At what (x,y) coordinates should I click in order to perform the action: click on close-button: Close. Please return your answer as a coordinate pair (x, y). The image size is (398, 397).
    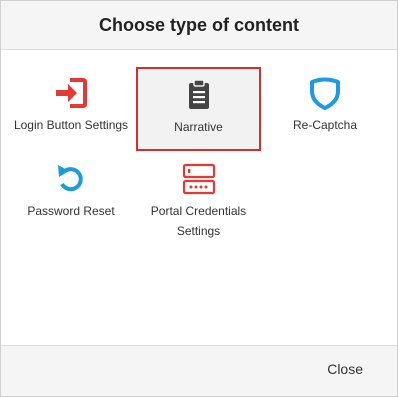
    Looking at the image, I should click on (345, 369).